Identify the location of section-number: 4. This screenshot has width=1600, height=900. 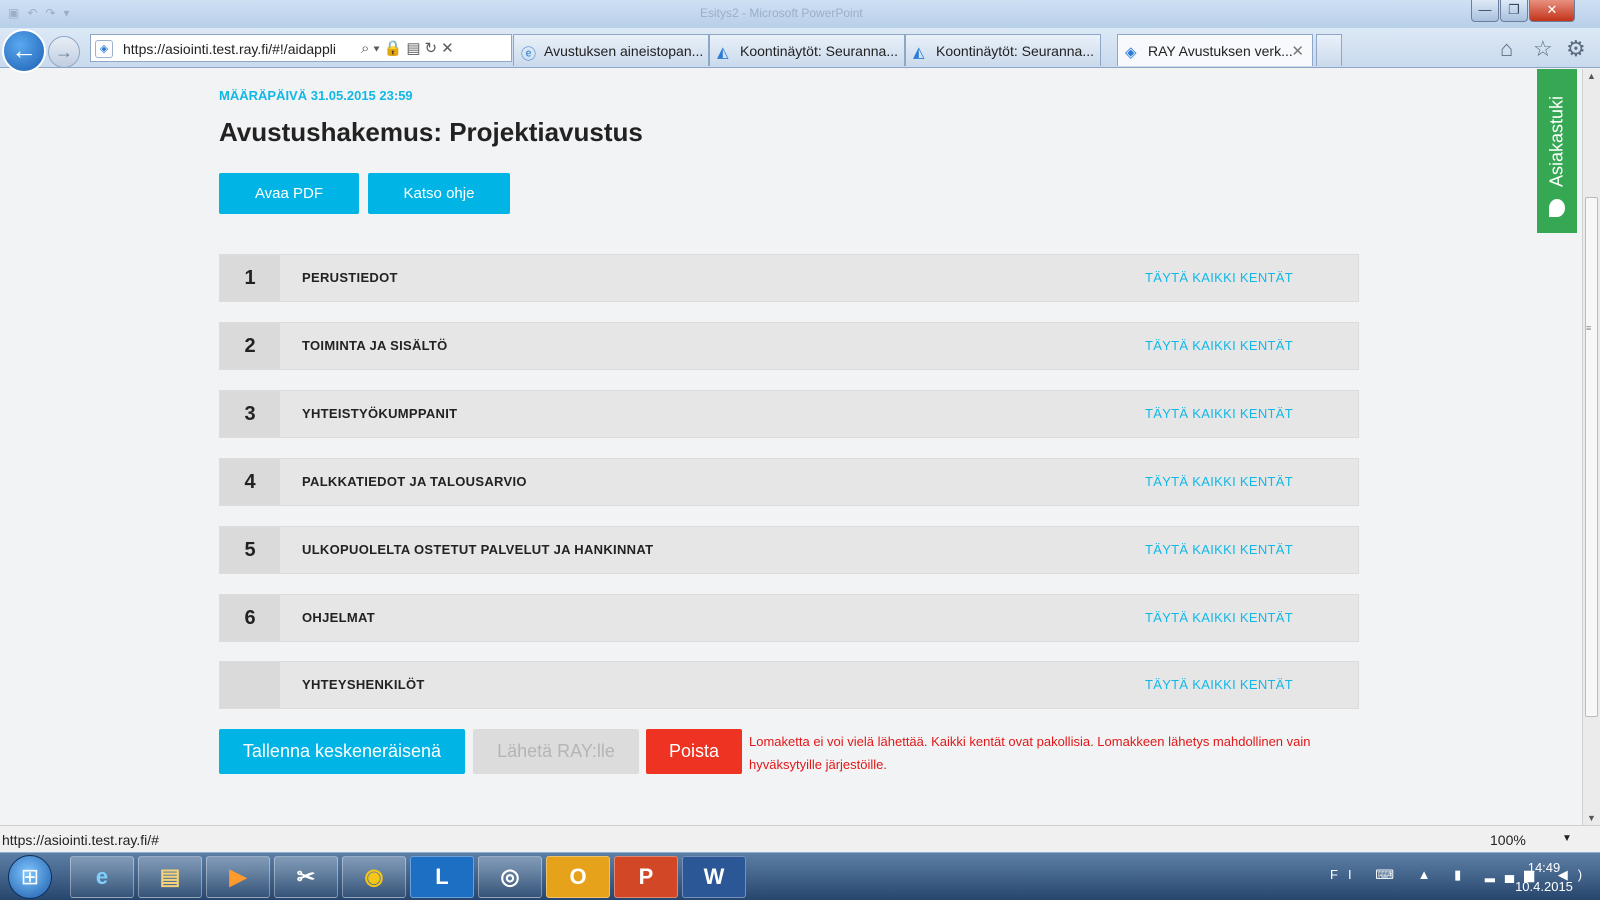
(250, 482).